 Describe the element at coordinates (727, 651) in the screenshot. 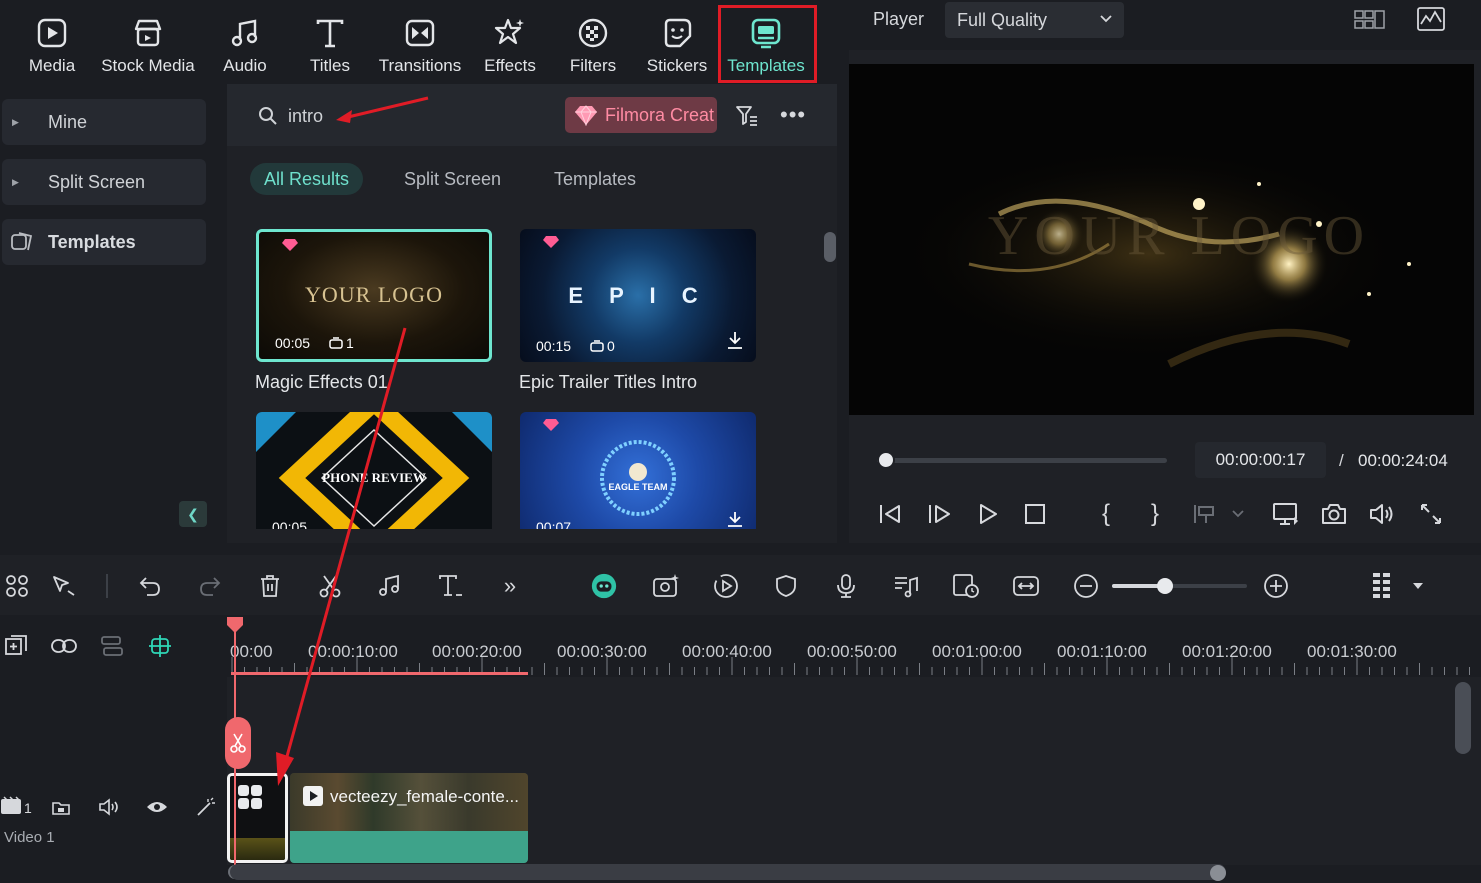

I see `ruler-tick-label: 00:00:40:00` at that location.